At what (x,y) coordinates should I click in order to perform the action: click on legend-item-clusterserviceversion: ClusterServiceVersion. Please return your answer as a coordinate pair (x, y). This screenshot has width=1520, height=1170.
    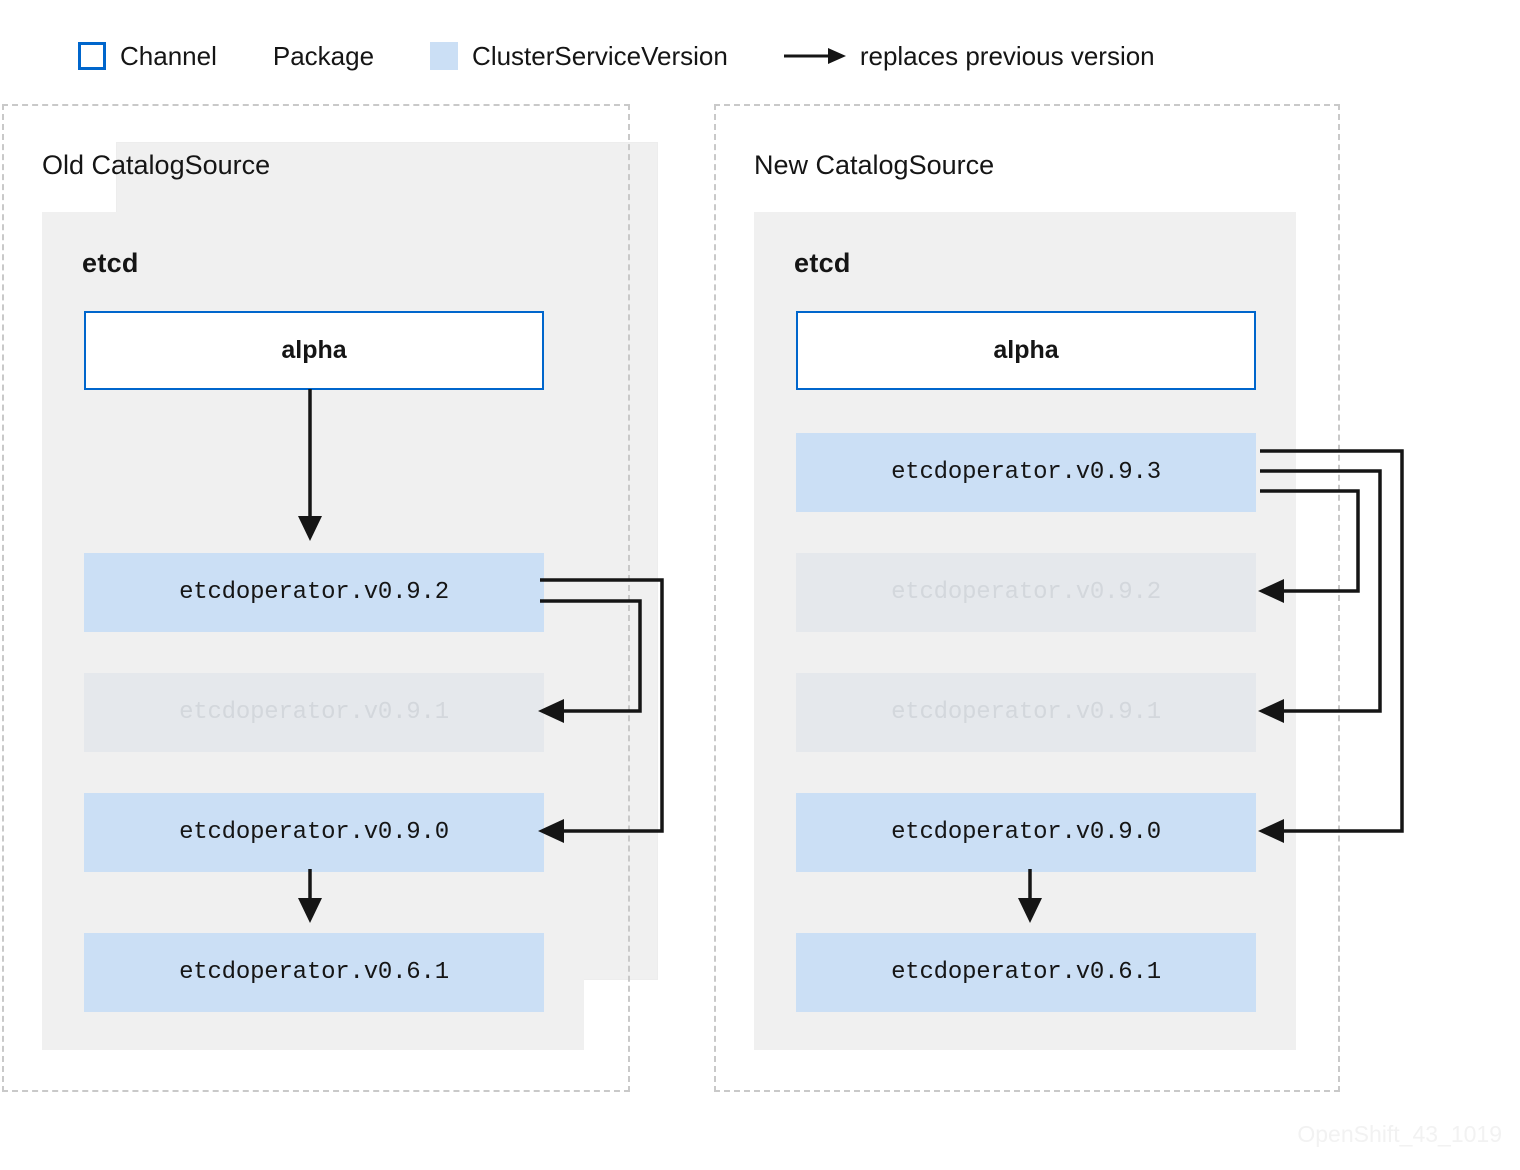
    Looking at the image, I should click on (579, 56).